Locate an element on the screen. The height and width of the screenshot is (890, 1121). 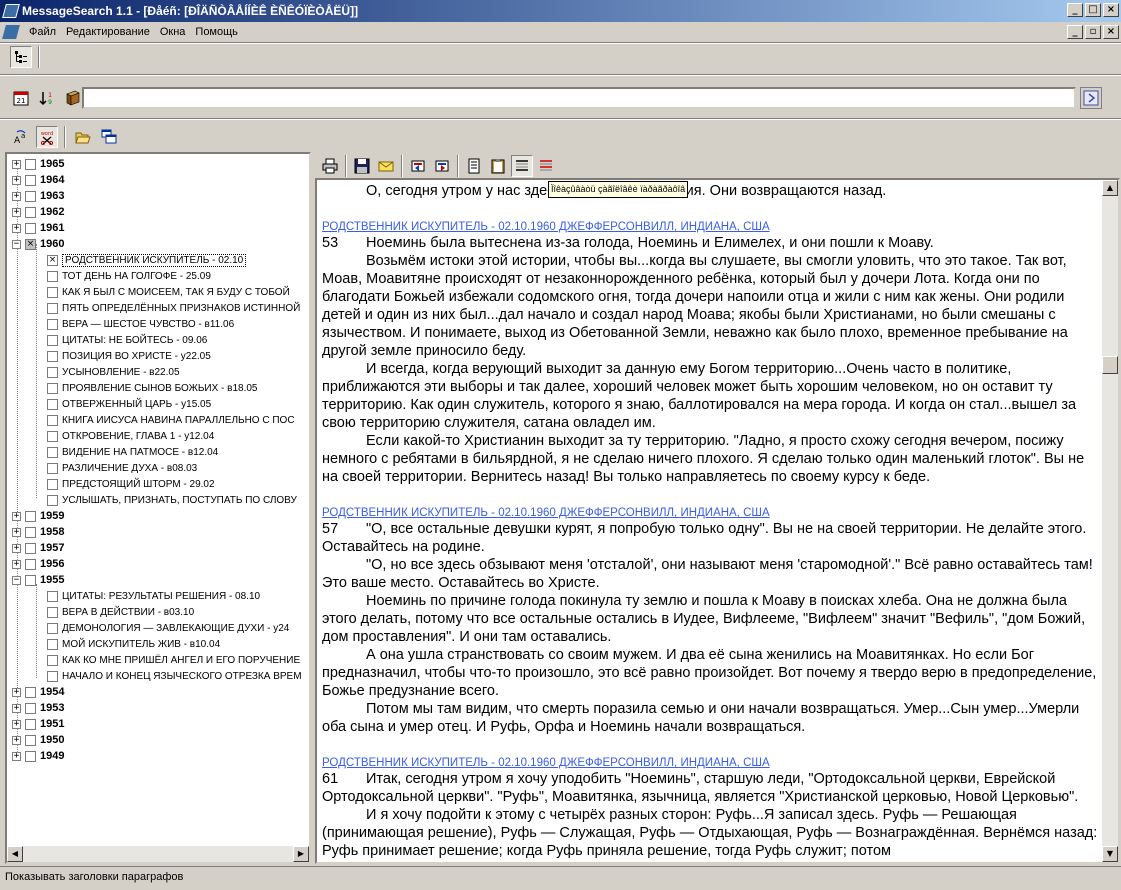
tree-sermon-item: ОТКРОВЕНИЕ, ГЛАВА 1 - у12.04 is located at coordinates (128, 436).